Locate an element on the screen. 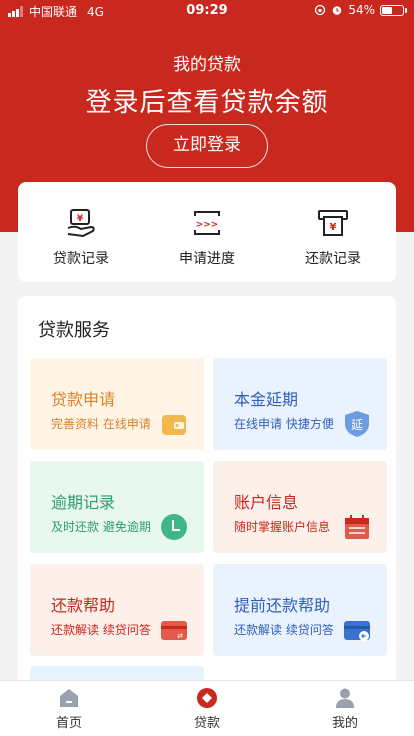 This screenshot has height=736, width=414. bottom-tab-bar: 首页 贷款 我的 is located at coordinates (207, 708).